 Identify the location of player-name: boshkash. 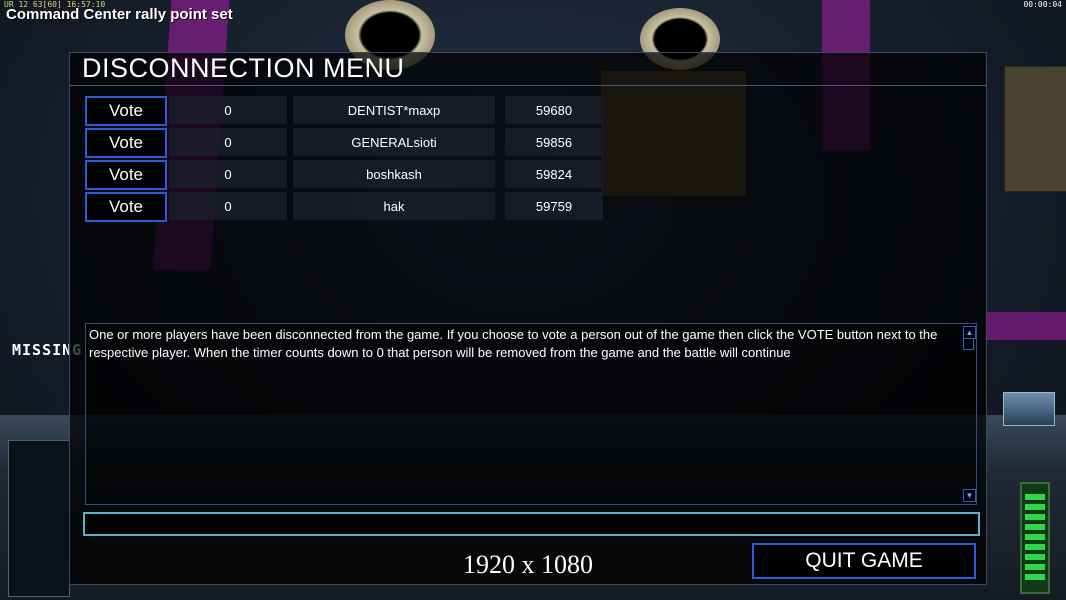
(394, 174).